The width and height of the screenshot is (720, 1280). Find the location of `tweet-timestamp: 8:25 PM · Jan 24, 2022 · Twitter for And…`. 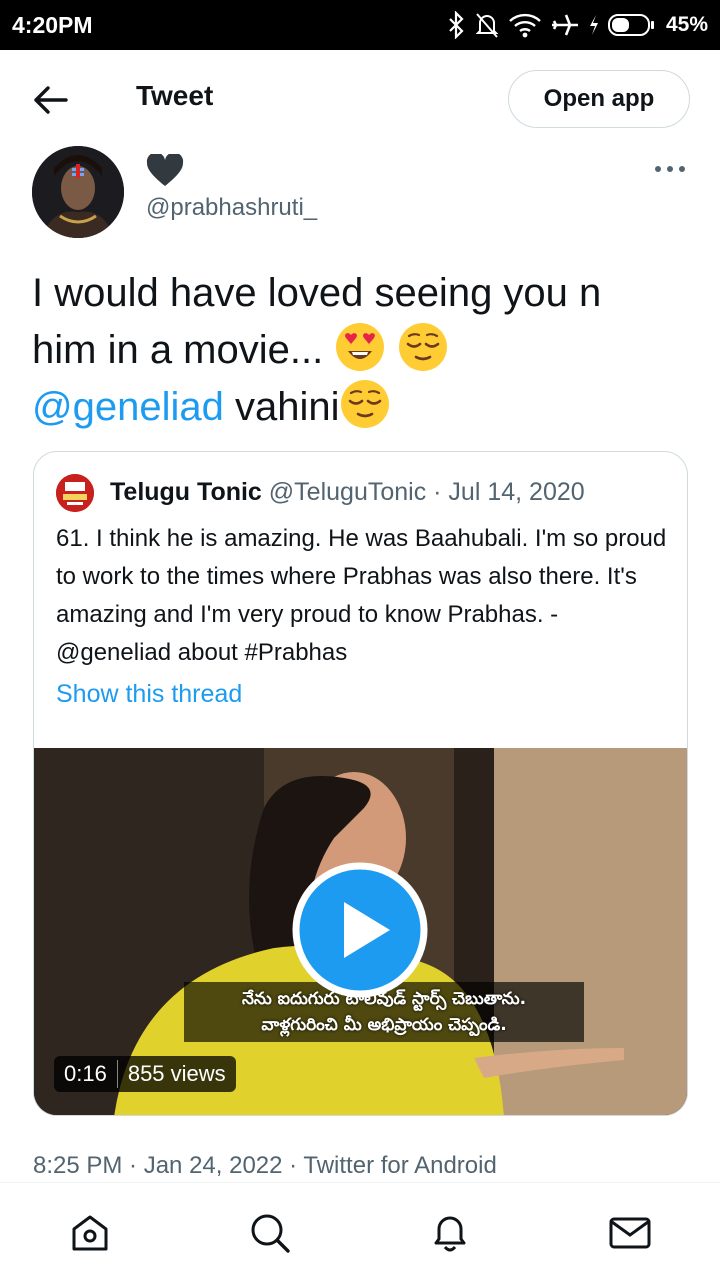

tweet-timestamp: 8:25 PM · Jan 24, 2022 · Twitter for And… is located at coordinates (265, 1165).